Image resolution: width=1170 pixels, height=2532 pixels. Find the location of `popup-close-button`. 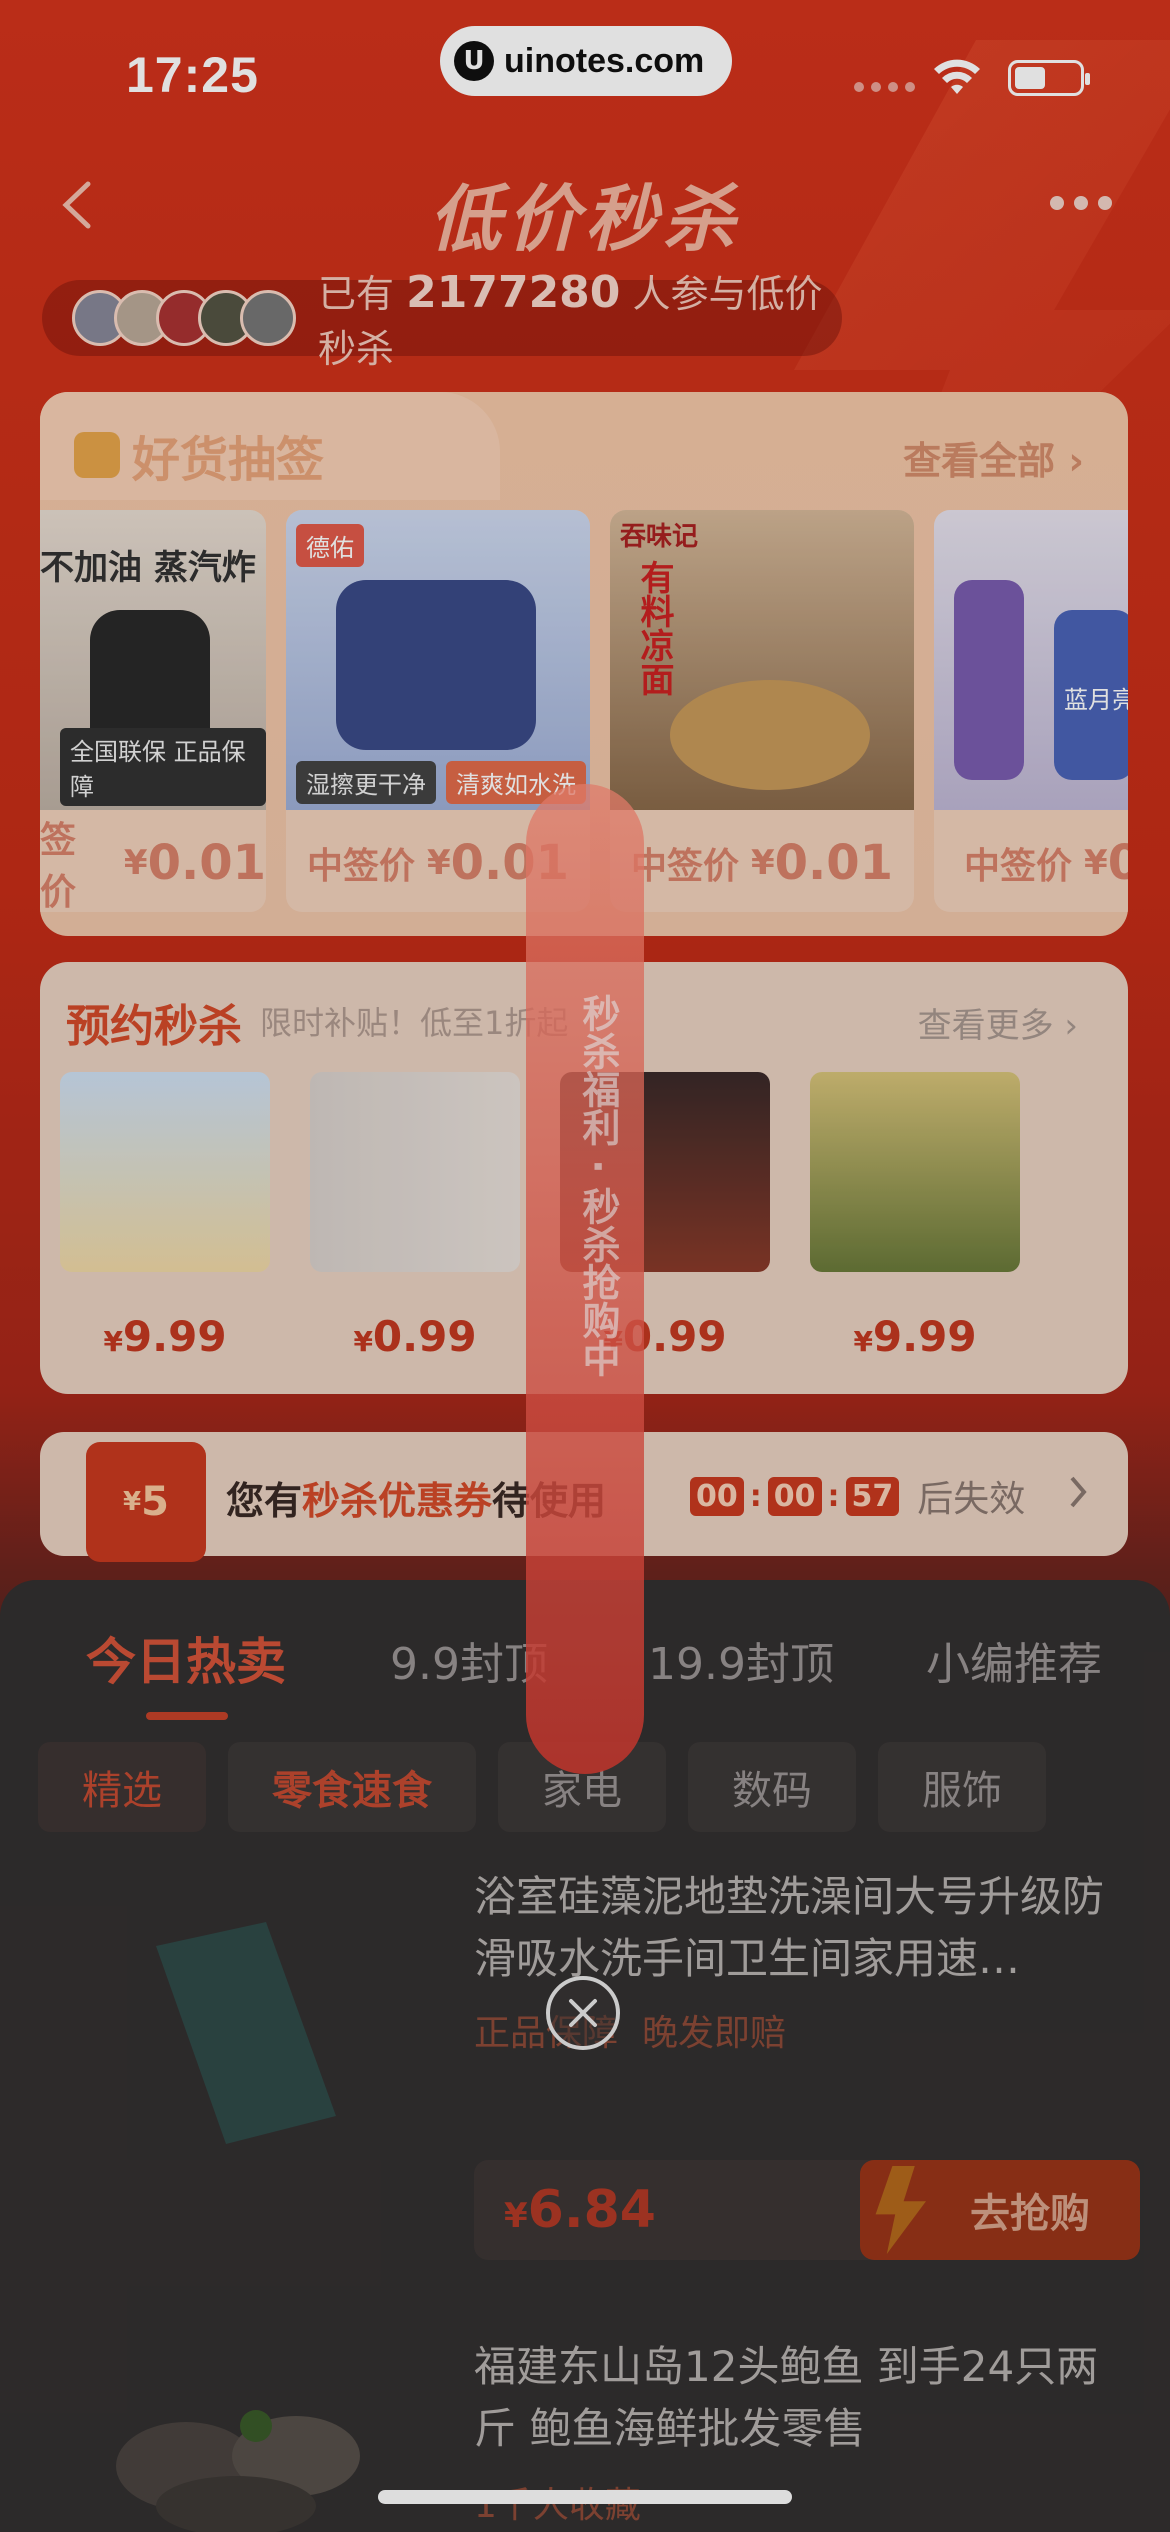

popup-close-button is located at coordinates (583, 2013).